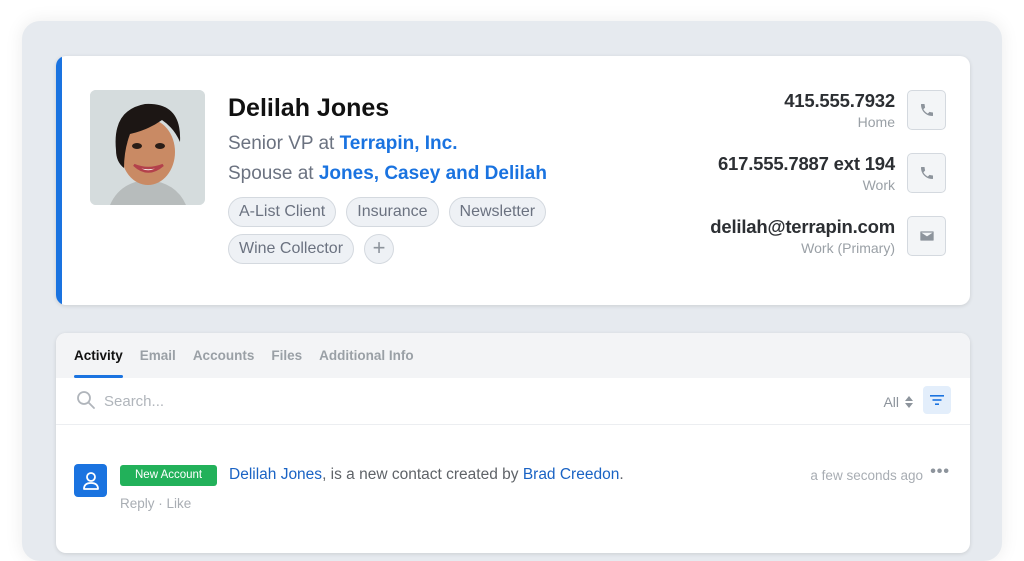 This screenshot has height=561, width=1024. I want to click on tab-accounts: Accounts, so click(224, 355).